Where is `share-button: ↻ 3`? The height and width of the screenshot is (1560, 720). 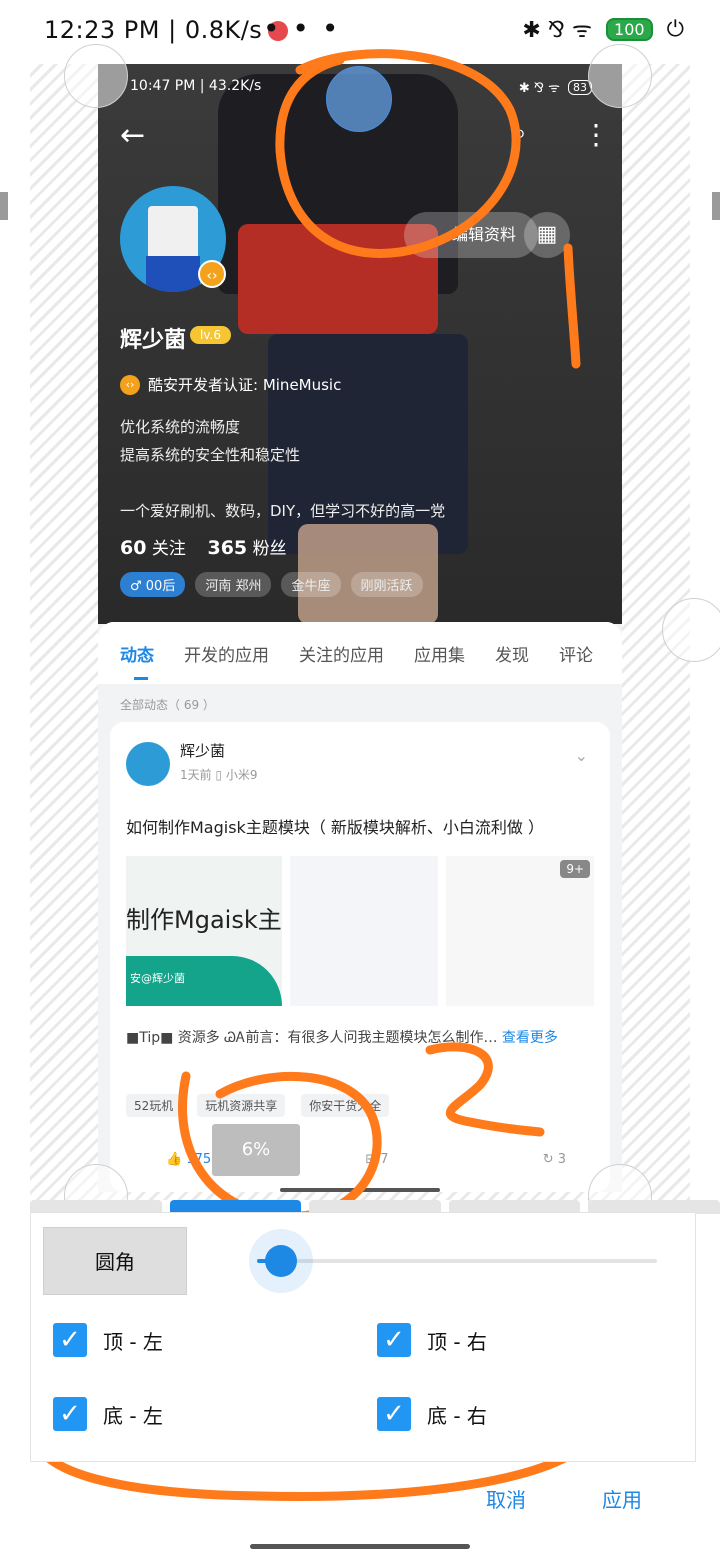
share-button: ↻ 3 is located at coordinates (554, 1159).